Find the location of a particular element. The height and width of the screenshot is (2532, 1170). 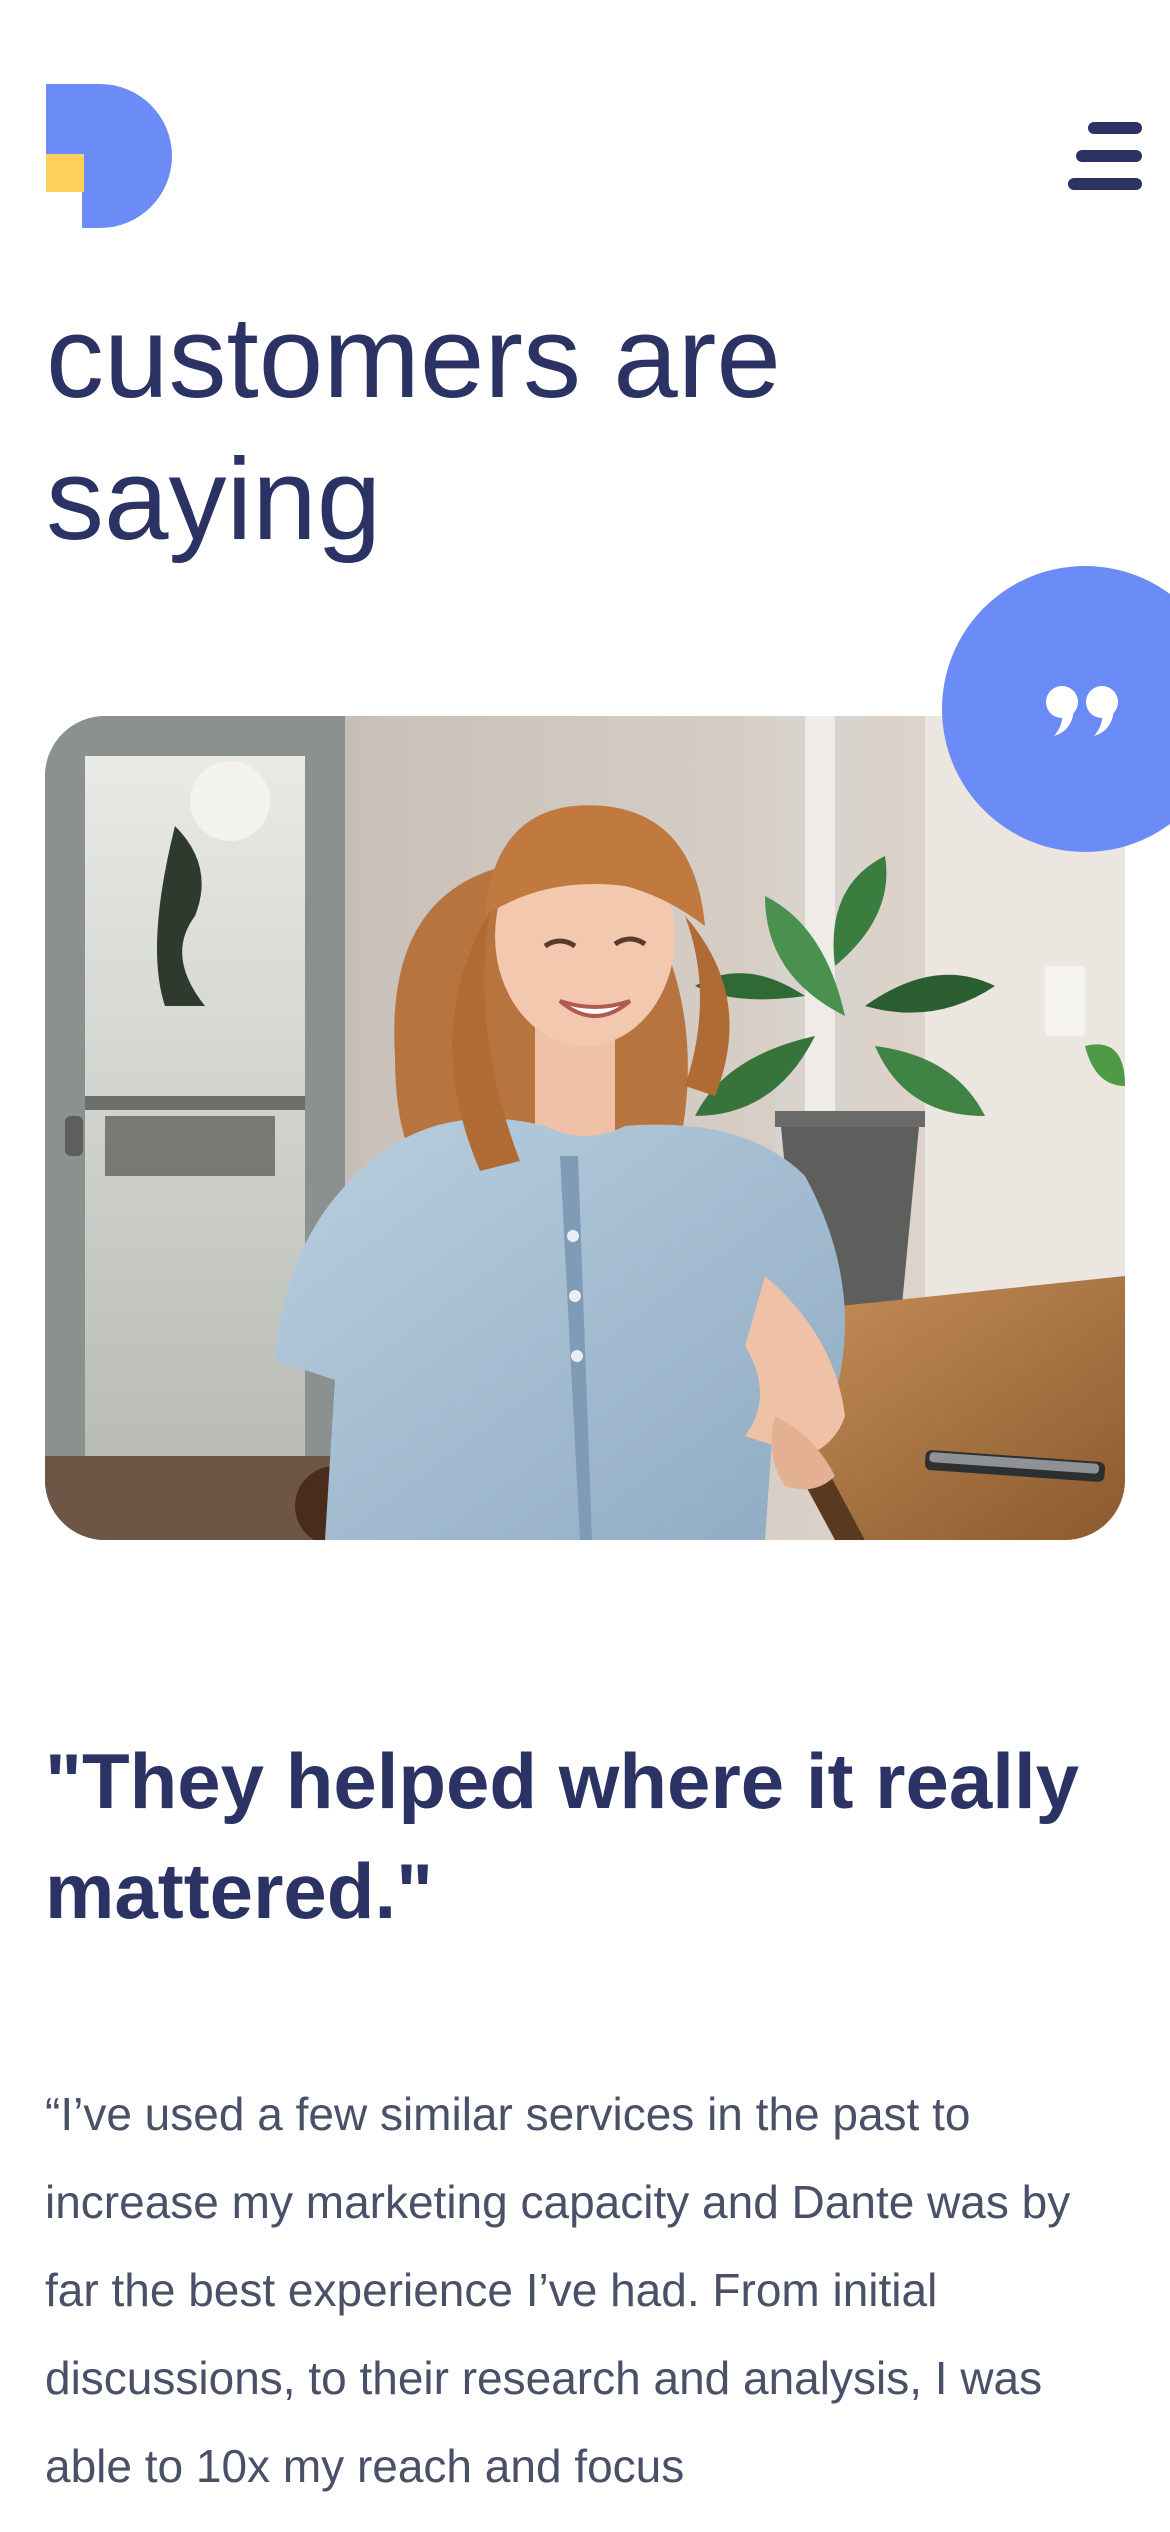

testimonial-title: "They helped where it really mattered." is located at coordinates (562, 1836).